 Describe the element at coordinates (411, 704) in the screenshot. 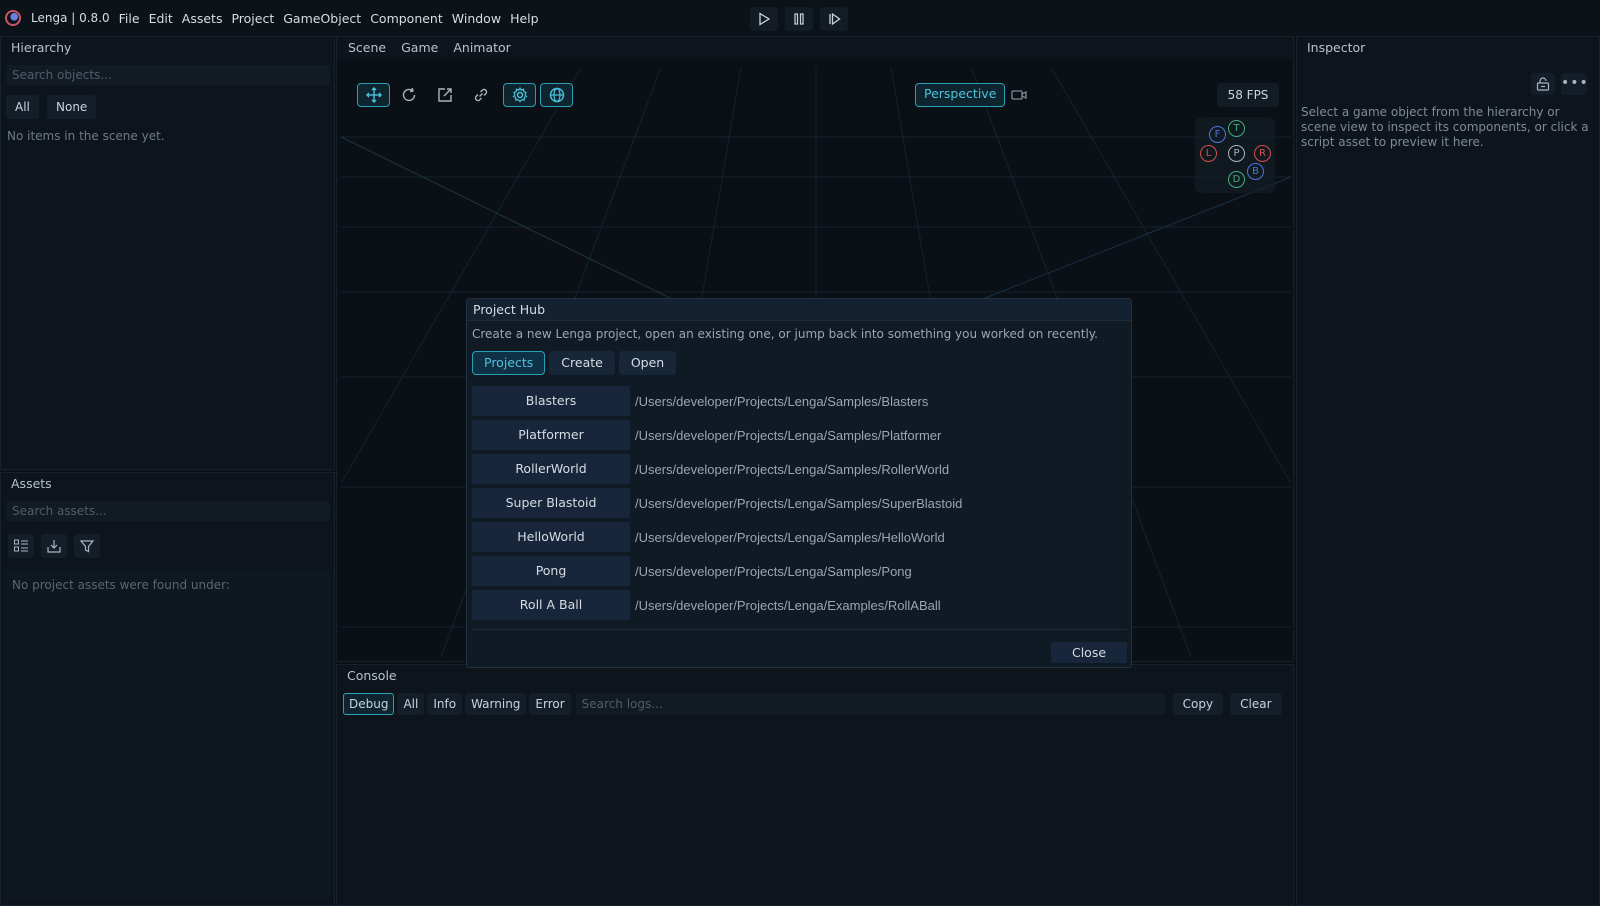

I see `console-filter-all: All` at that location.